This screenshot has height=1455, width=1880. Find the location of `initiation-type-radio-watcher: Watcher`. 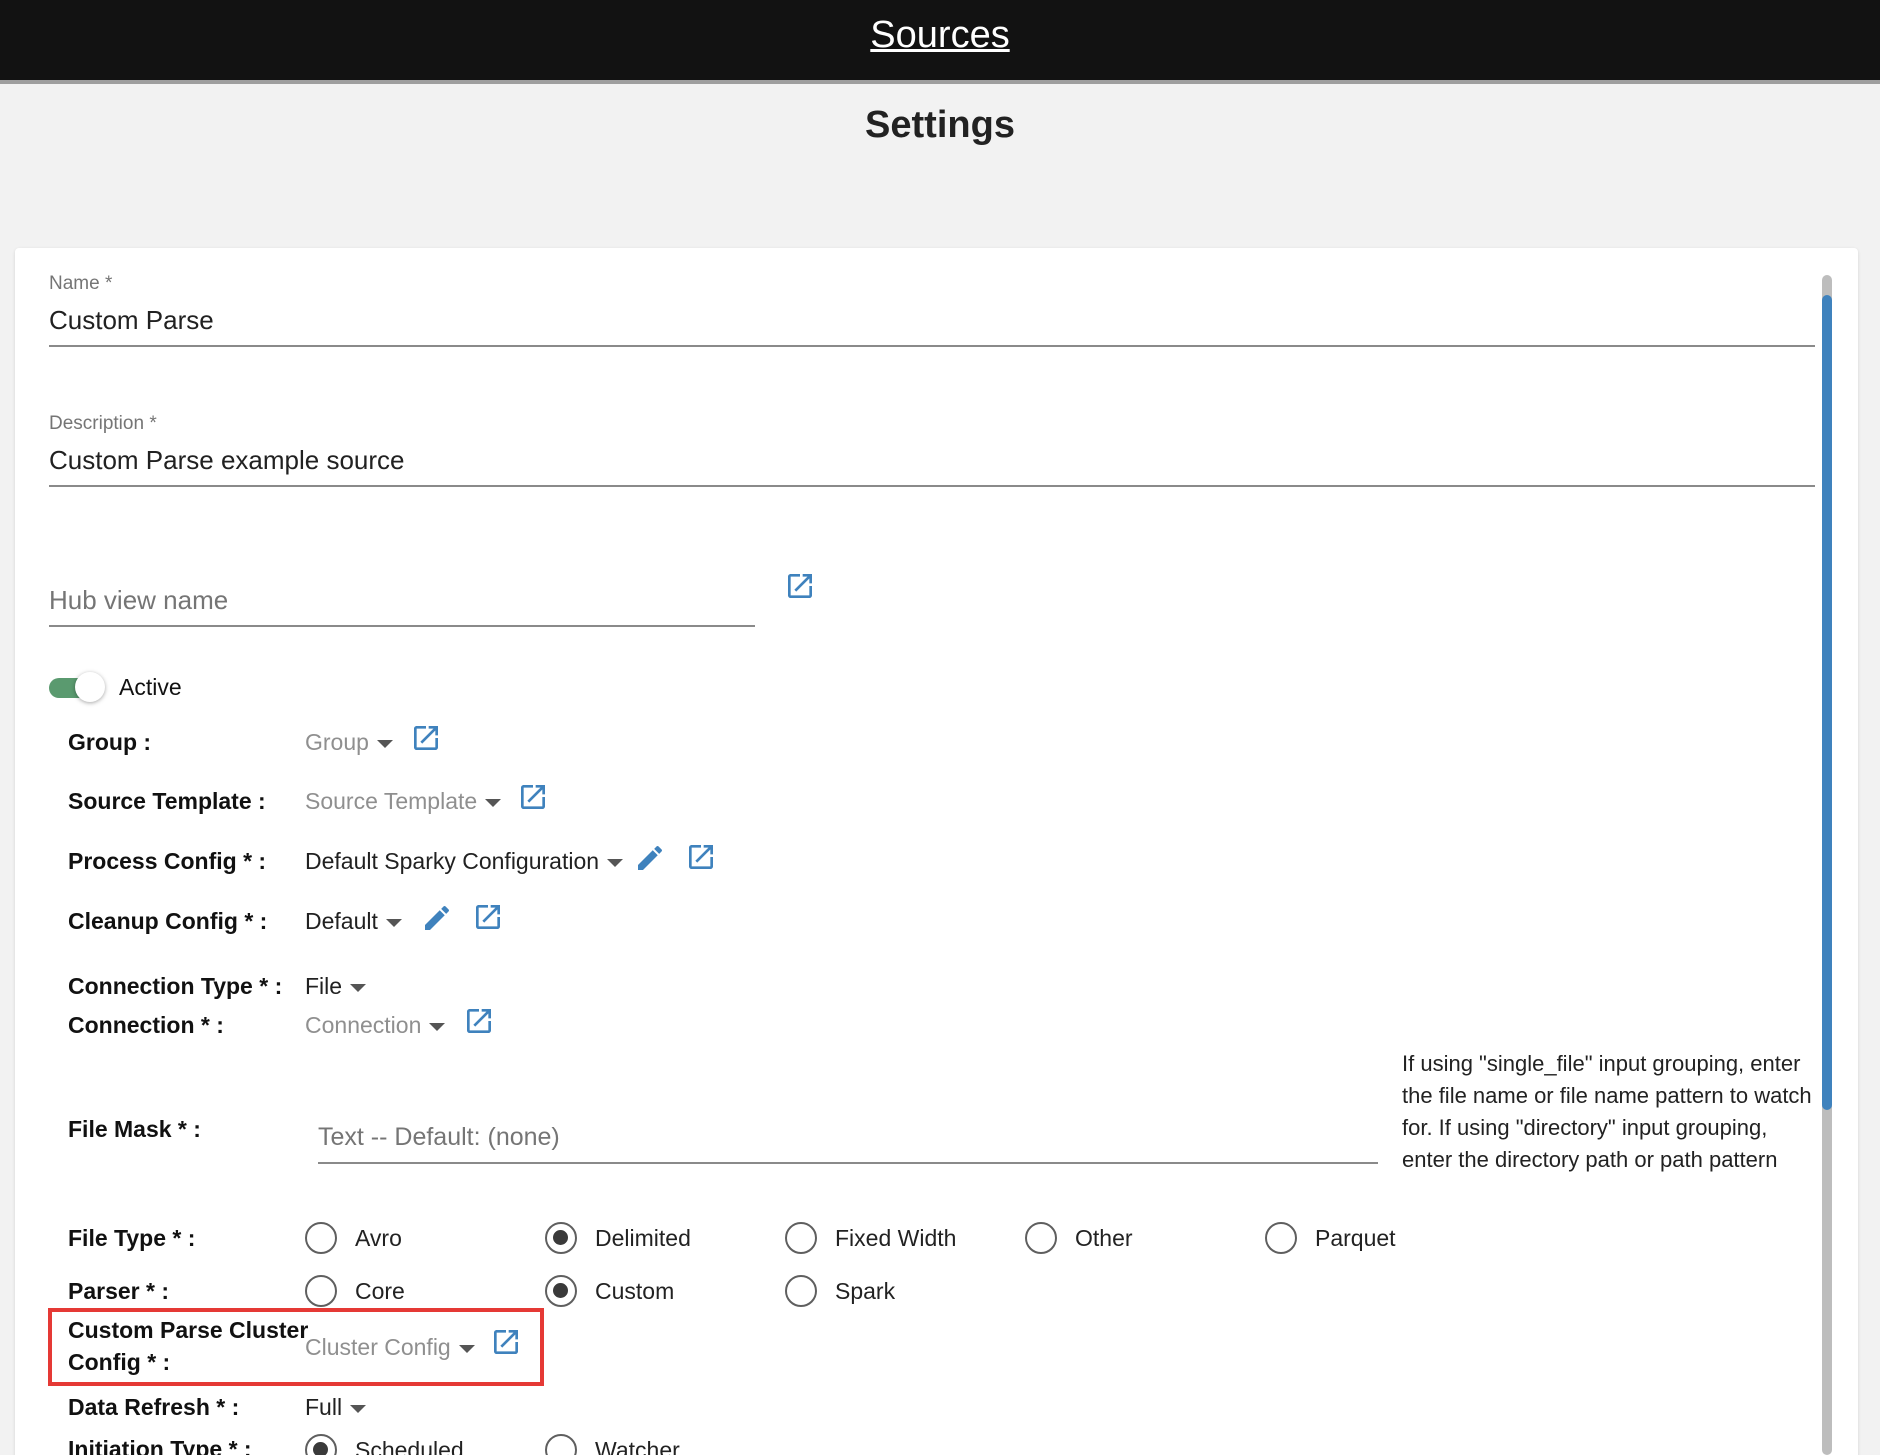

initiation-type-radio-watcher: Watcher is located at coordinates (612, 1444).